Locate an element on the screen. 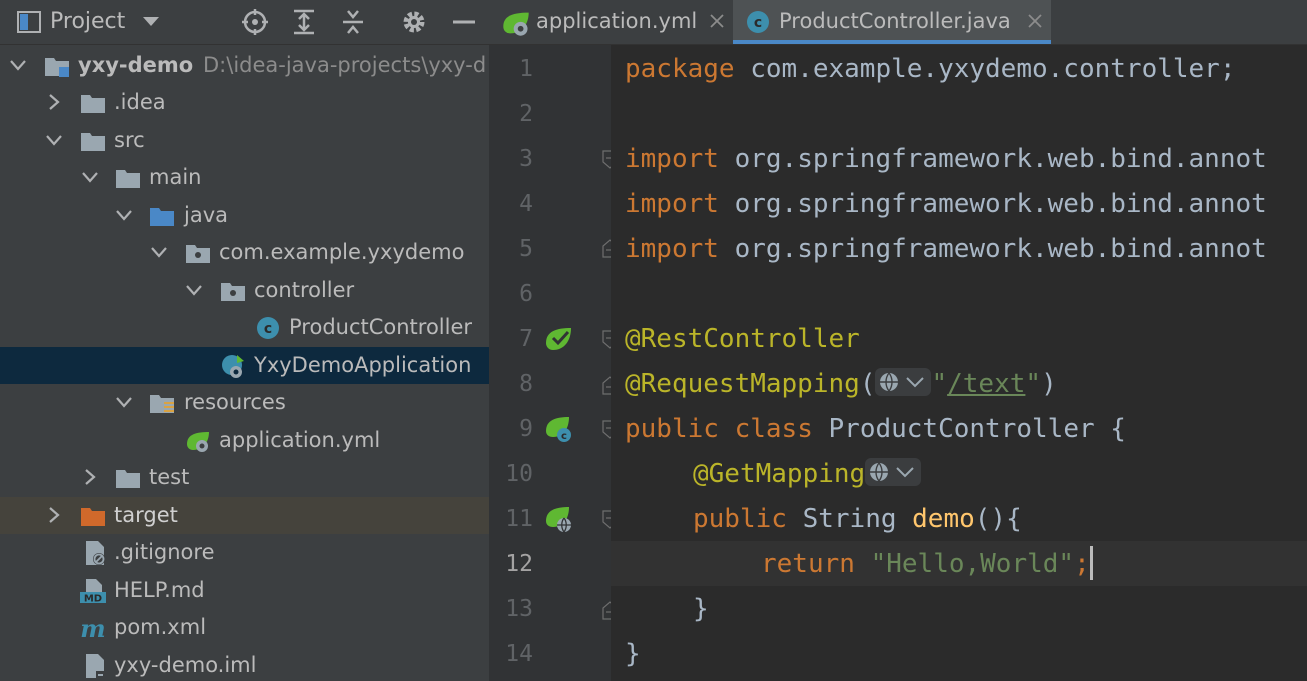 Image resolution: width=1307 pixels, height=681 pixels. code-line-8: @RequestMapping("/text") is located at coordinates (841, 384).